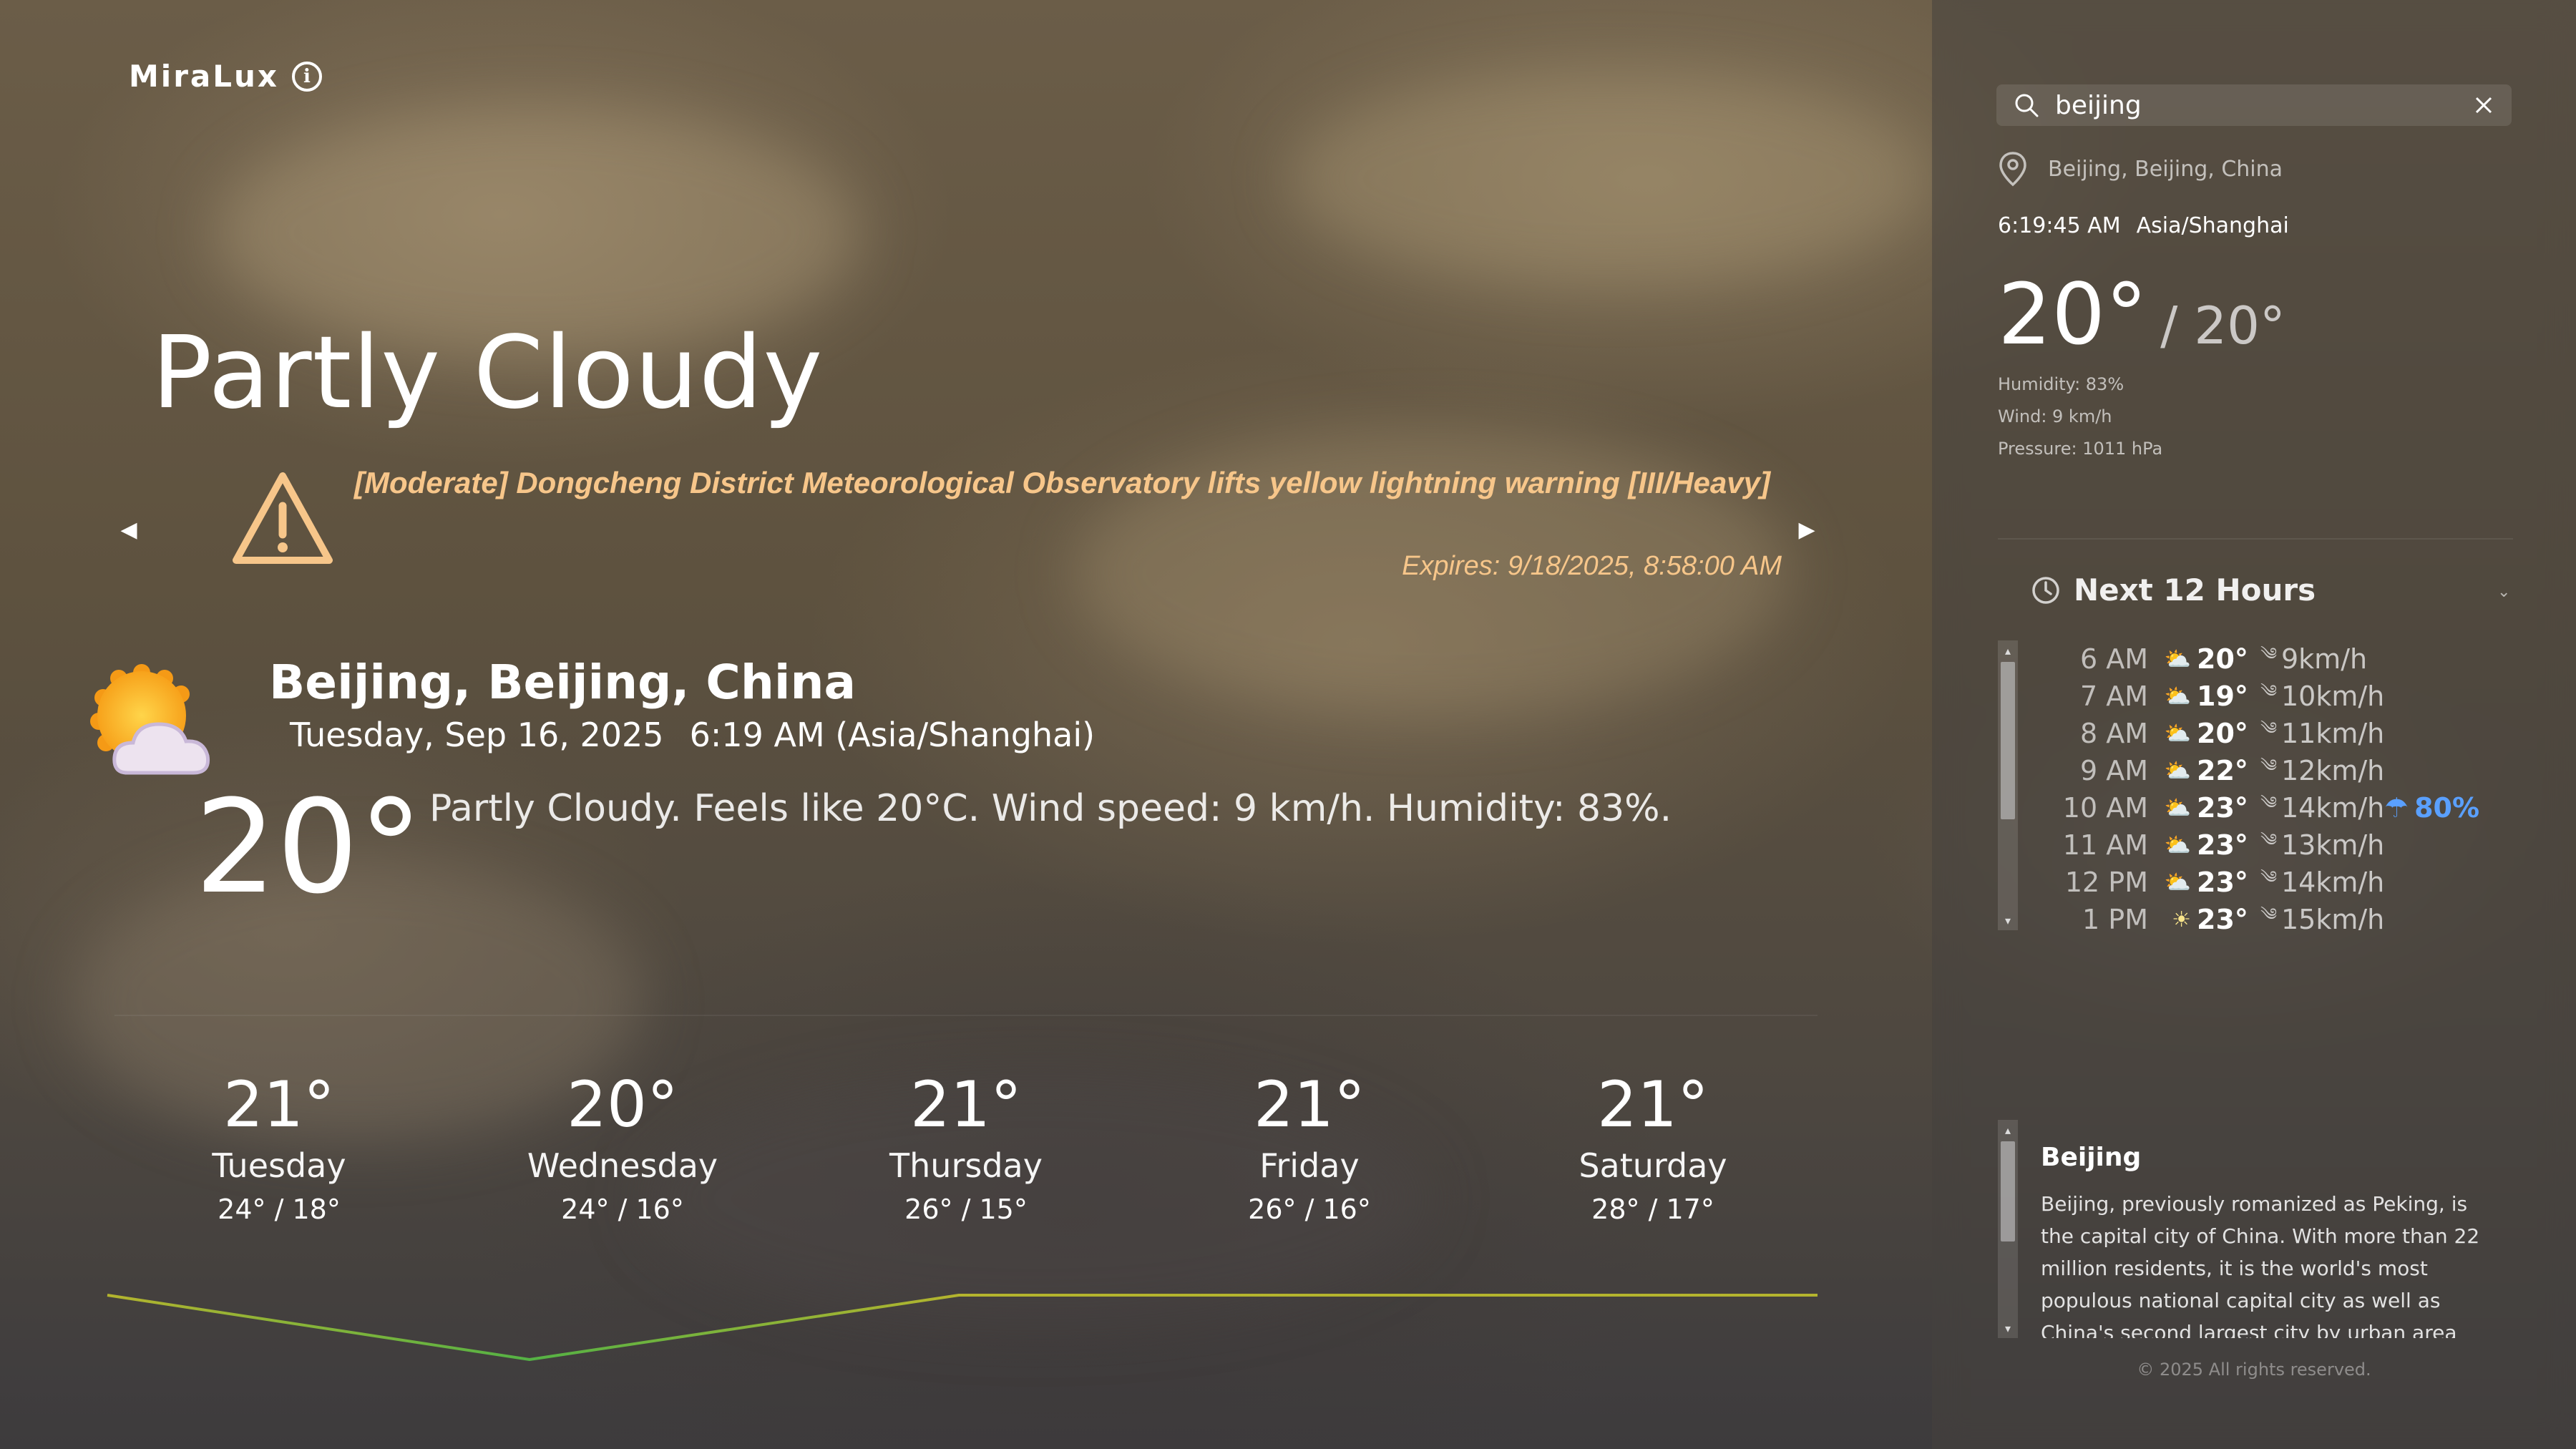 This screenshot has width=2576, height=1449. What do you see at coordinates (2045, 590) in the screenshot?
I see `clock-icon` at bounding box center [2045, 590].